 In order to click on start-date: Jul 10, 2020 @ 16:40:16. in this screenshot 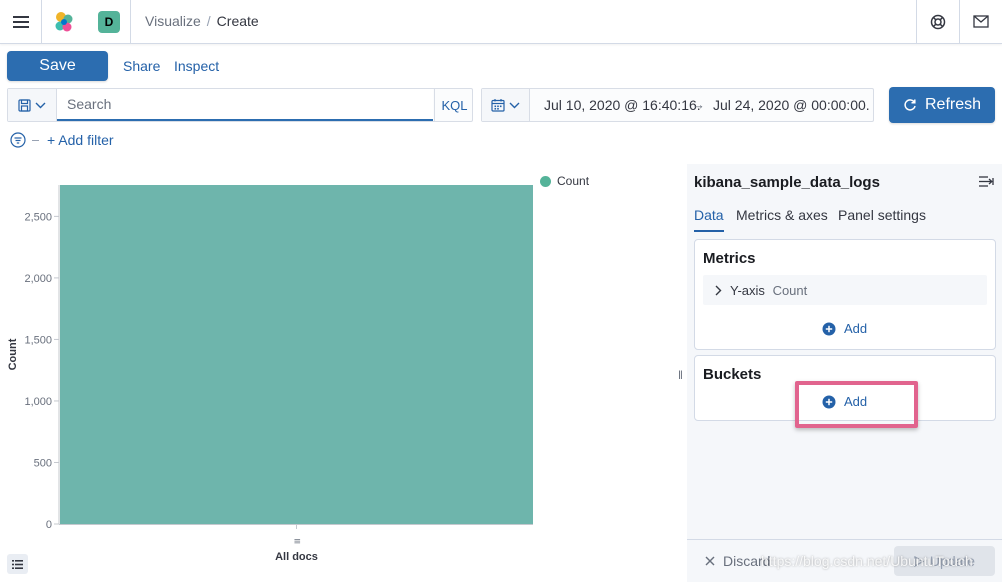, I will do `click(622, 105)`.